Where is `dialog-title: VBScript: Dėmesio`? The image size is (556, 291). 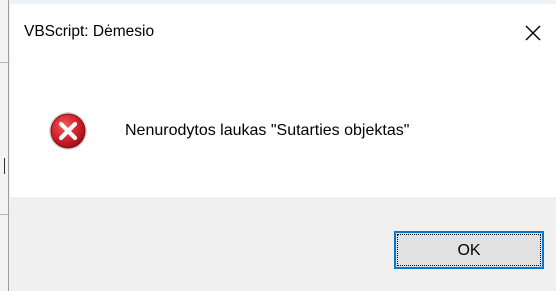 dialog-title: VBScript: Dėmesio is located at coordinates (89, 31).